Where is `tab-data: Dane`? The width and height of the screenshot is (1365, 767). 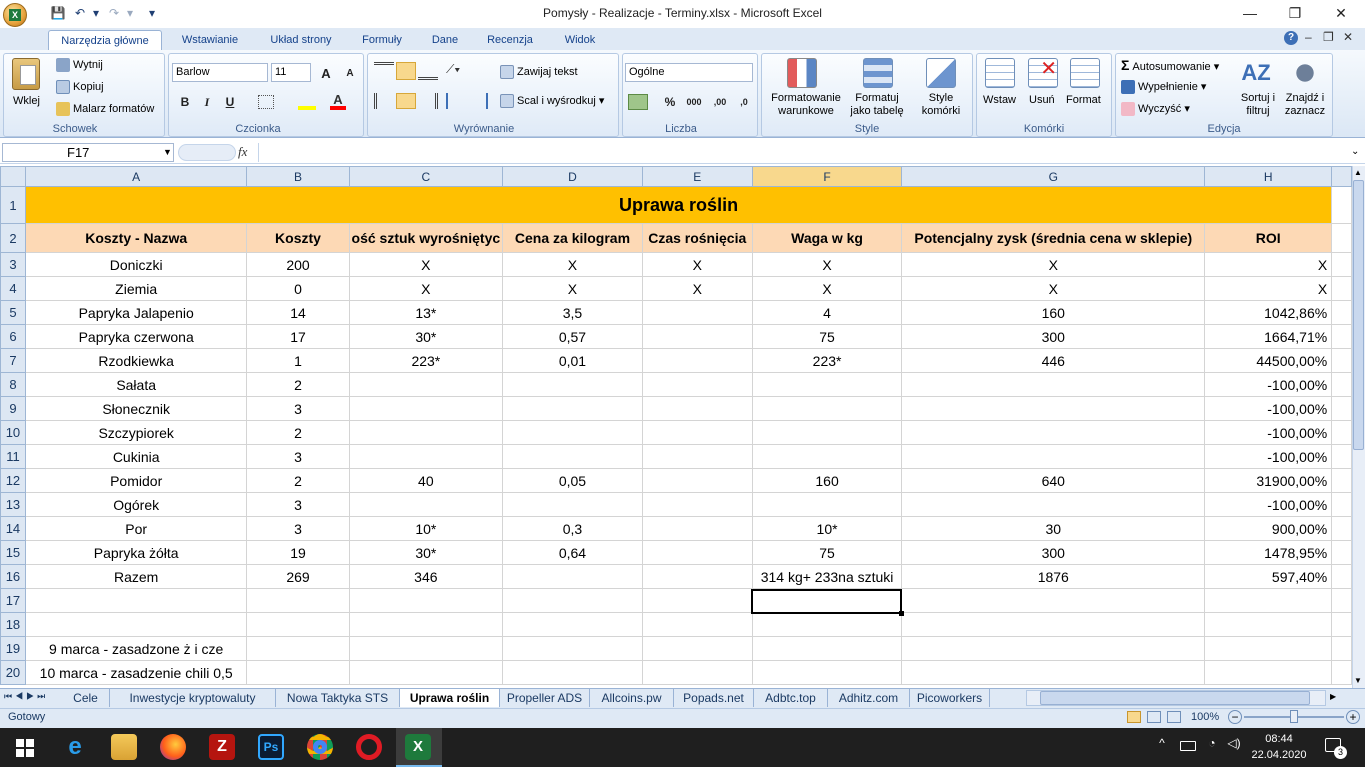 tab-data: Dane is located at coordinates (445, 40).